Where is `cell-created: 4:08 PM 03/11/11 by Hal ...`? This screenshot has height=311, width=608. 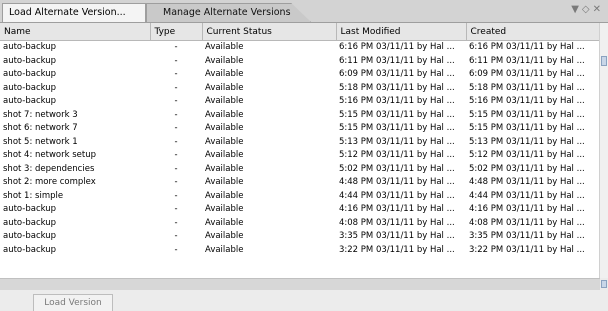
cell-created: 4:08 PM 03/11/11 by Hal ... is located at coordinates (527, 222).